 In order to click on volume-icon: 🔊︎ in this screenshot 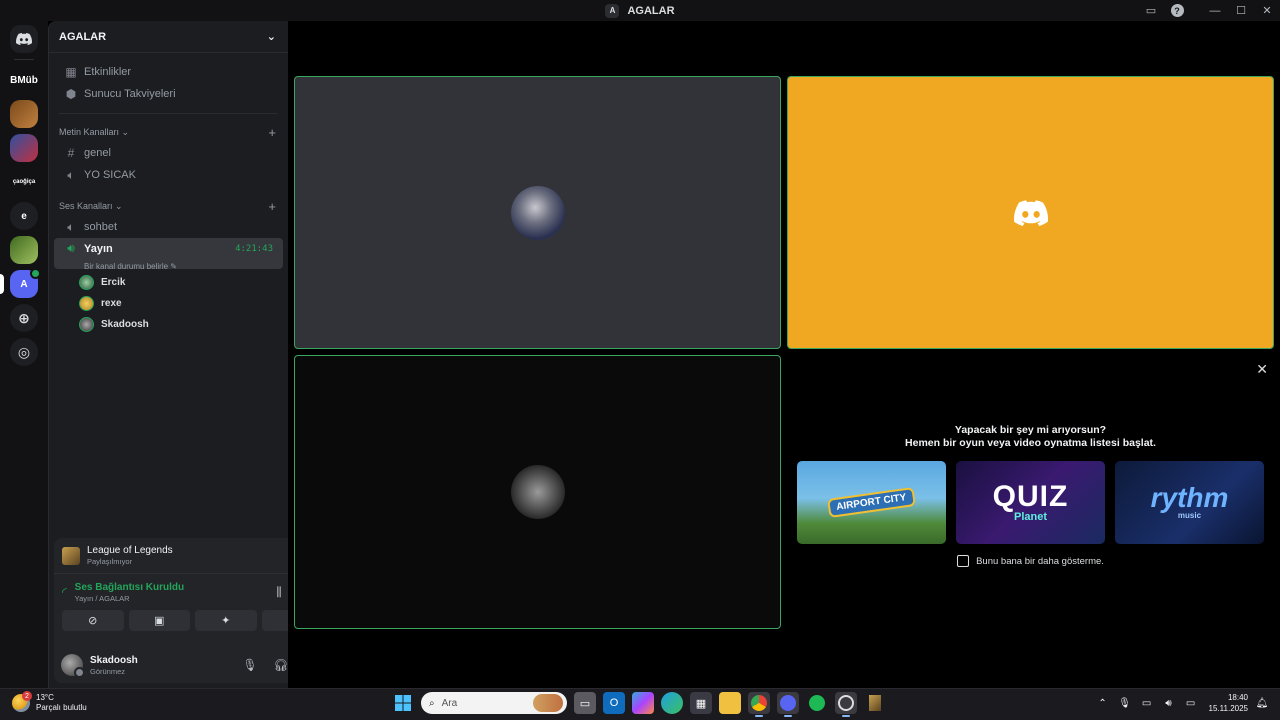, I will do `click(1169, 703)`.